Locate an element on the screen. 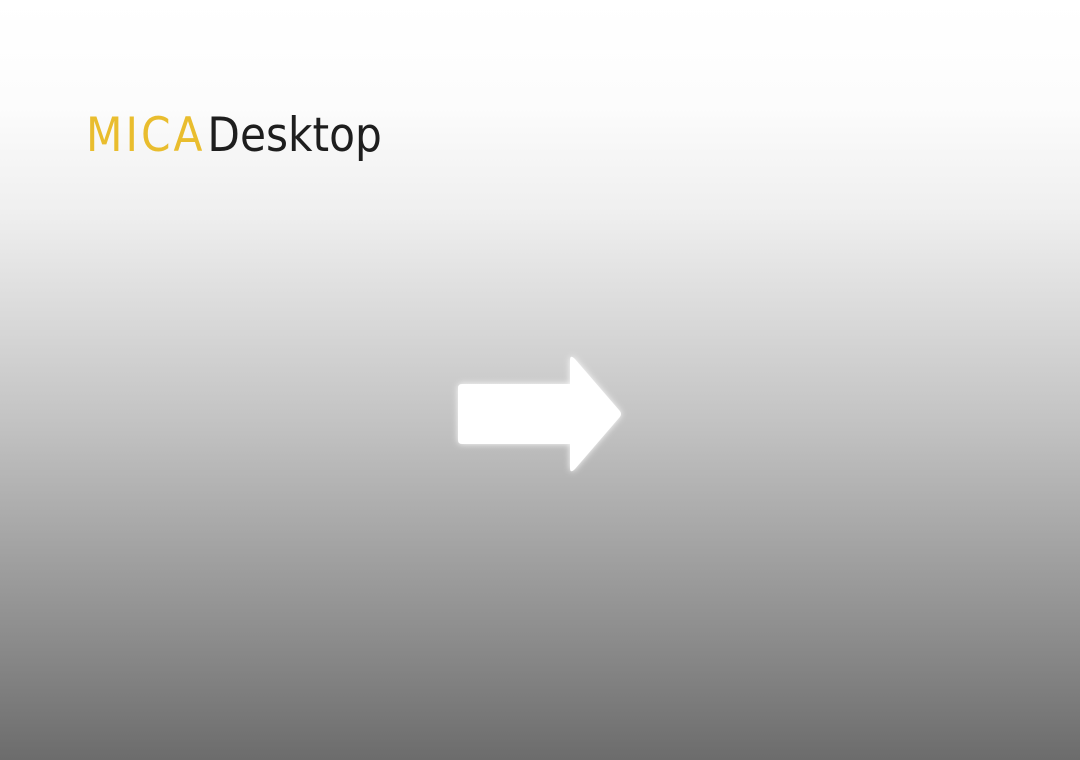 Image resolution: width=1080 pixels, height=760 pixels. app-logo: MICA Desktop is located at coordinates (234, 141).